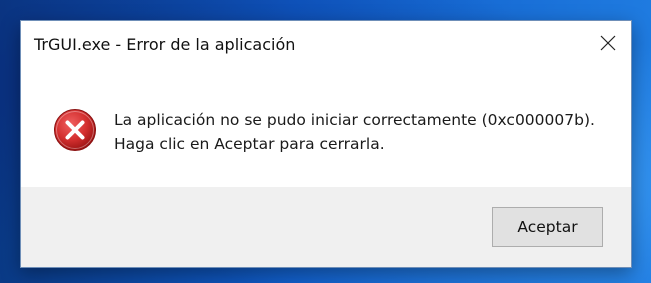 Image resolution: width=651 pixels, height=283 pixels. I want to click on close-icon, so click(608, 43).